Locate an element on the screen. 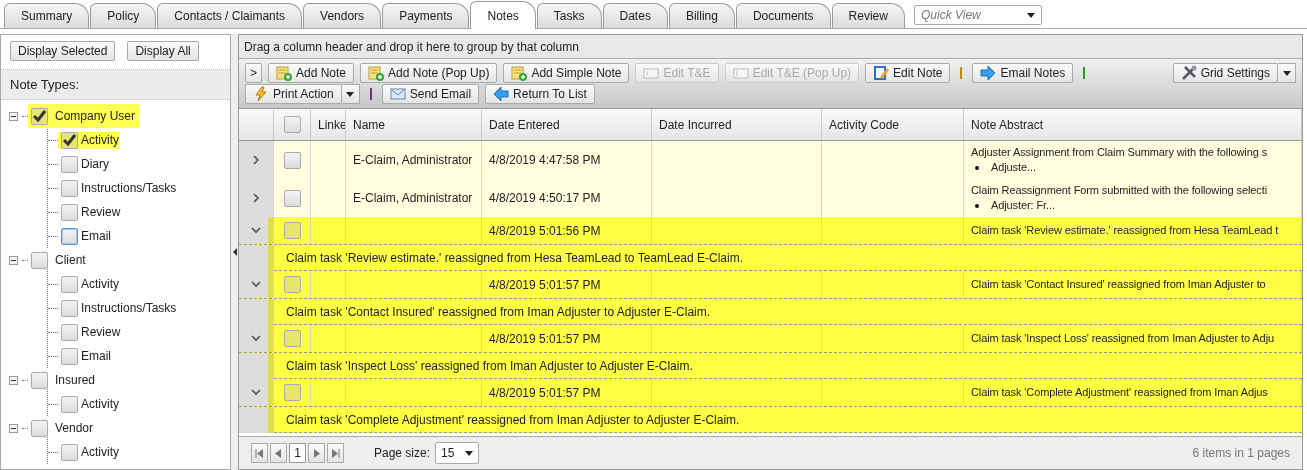 This screenshot has width=1307, height=470. table-cell: Claim task 'Complete Adjustment' reassigned from Iman Adjus is located at coordinates (1119, 392).